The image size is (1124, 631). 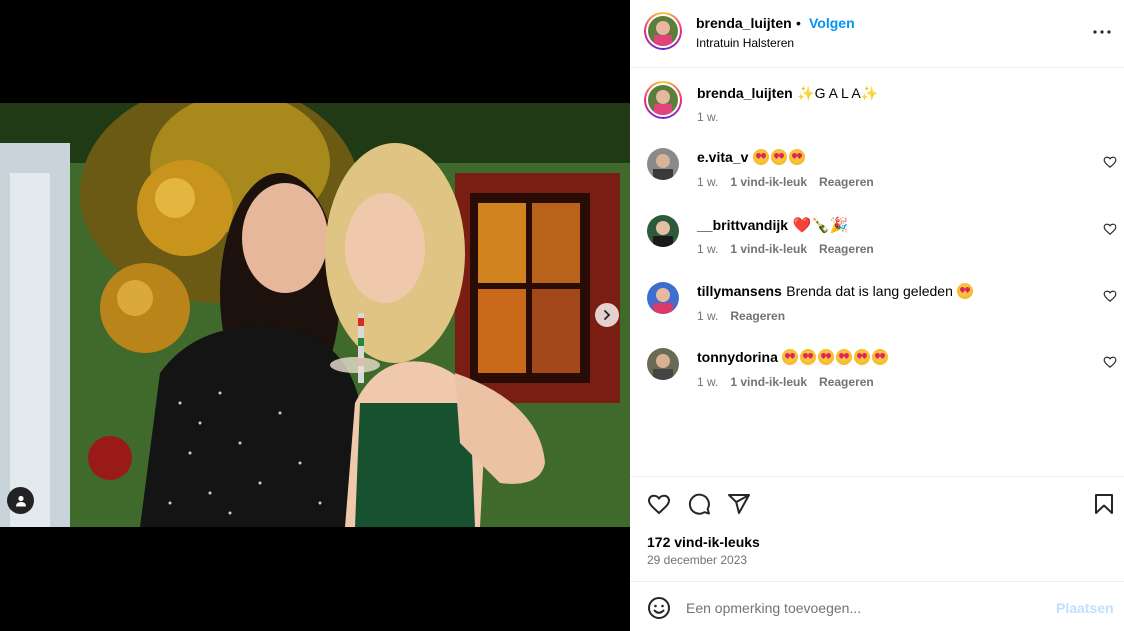 What do you see at coordinates (659, 608) in the screenshot?
I see `emoji-smiley-icon` at bounding box center [659, 608].